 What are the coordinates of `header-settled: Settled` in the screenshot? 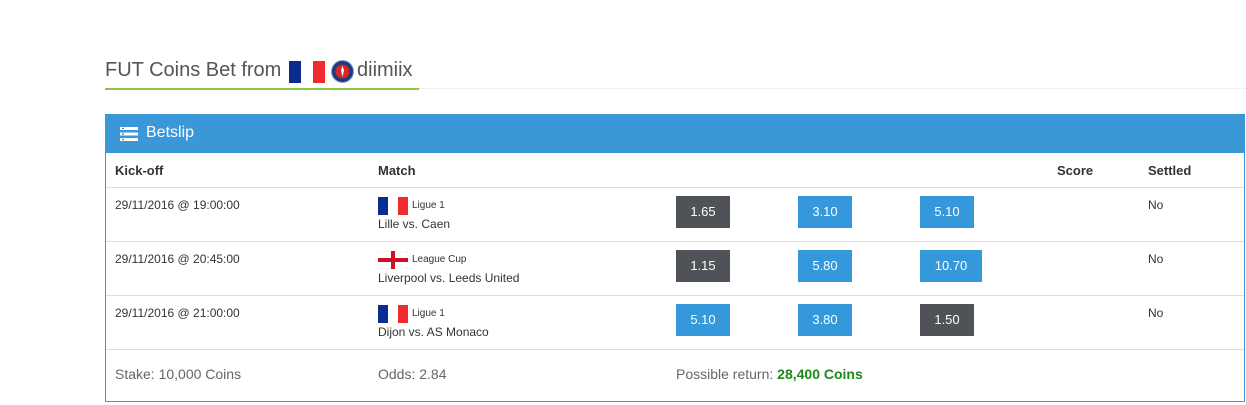 It's located at (1170, 170).